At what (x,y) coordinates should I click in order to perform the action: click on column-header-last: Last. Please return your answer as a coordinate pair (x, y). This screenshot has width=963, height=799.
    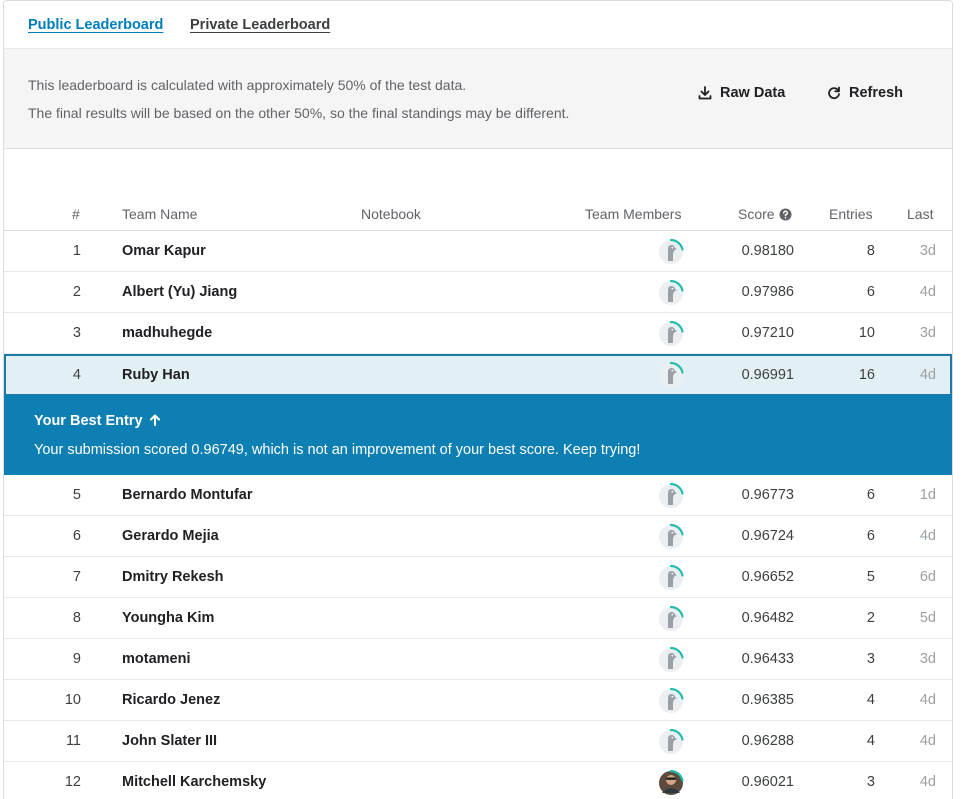
    Looking at the image, I should click on (920, 214).